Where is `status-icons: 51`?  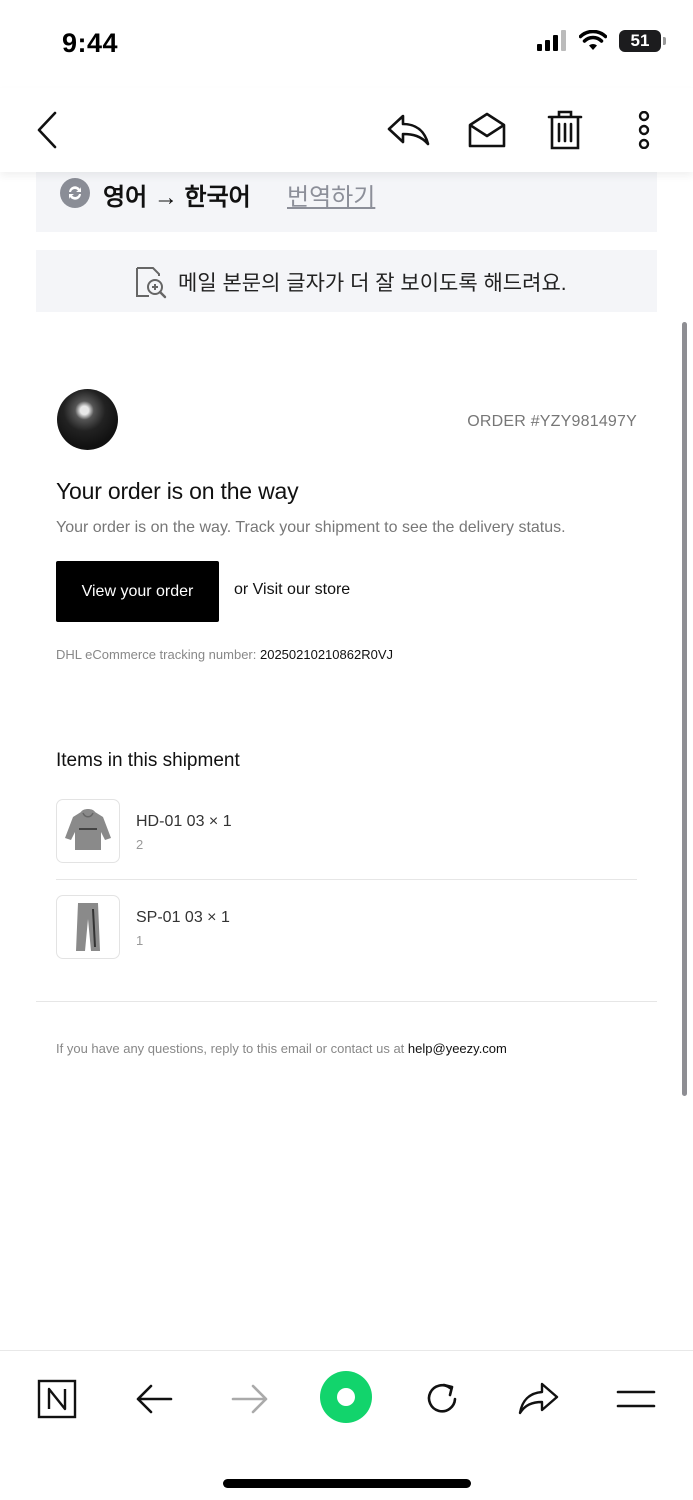
status-icons: 51 is located at coordinates (601, 41).